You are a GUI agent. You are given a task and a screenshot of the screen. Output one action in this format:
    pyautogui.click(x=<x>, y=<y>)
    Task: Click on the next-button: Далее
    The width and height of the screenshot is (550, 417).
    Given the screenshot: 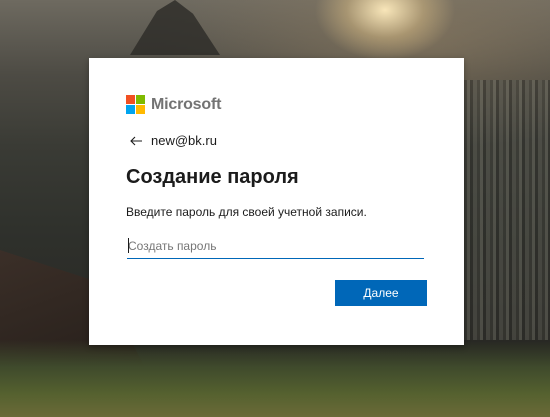 What is the action you would take?
    pyautogui.click(x=381, y=293)
    